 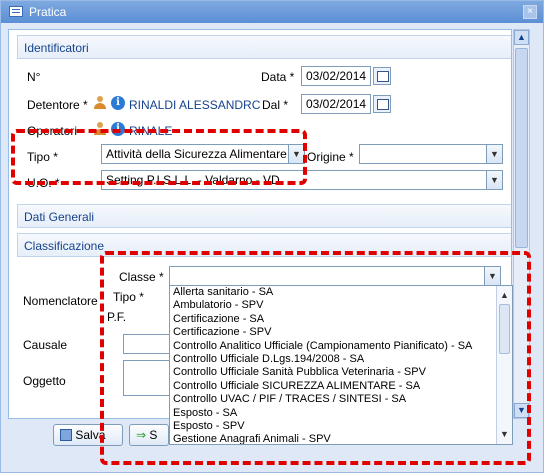 What do you see at coordinates (264, 245) in the screenshot?
I see `classificazione-header: Classificazione` at bounding box center [264, 245].